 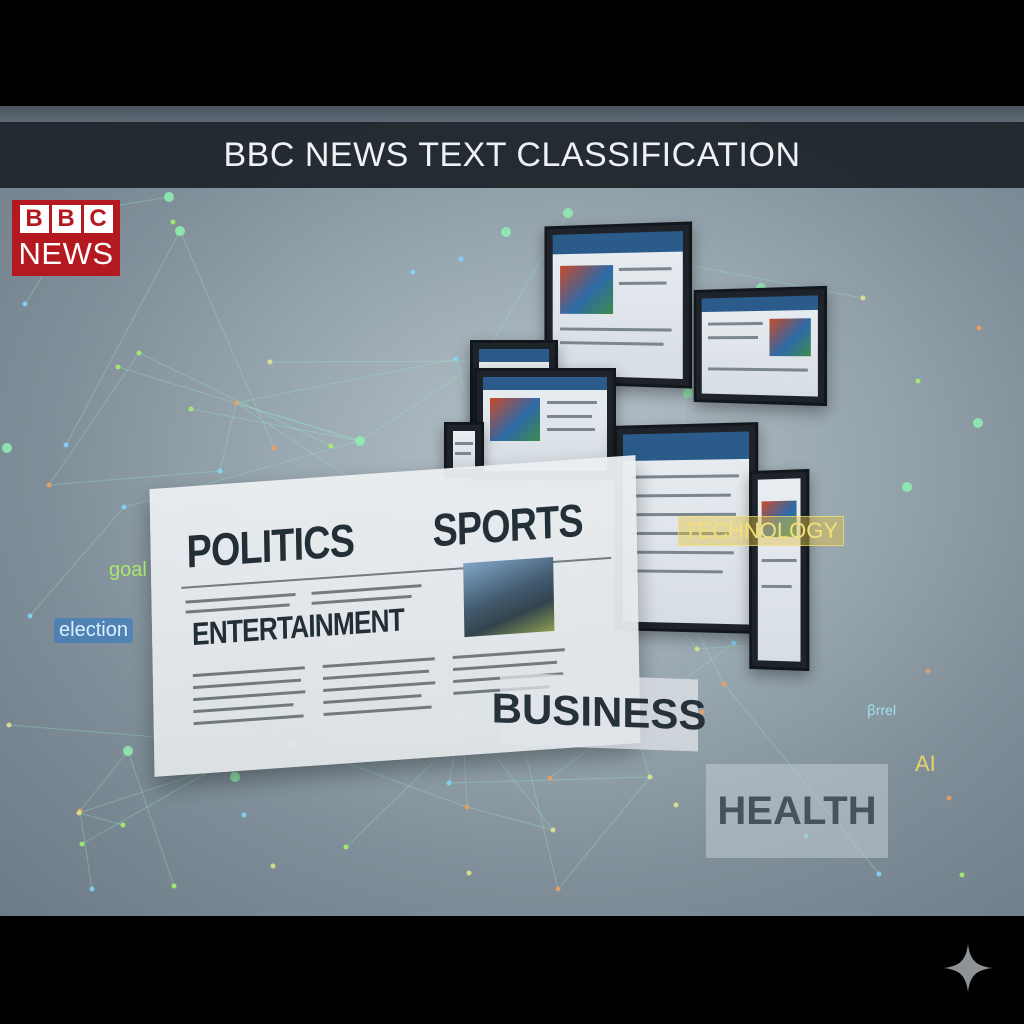 I want to click on keyword-ai: AI, so click(x=925, y=764).